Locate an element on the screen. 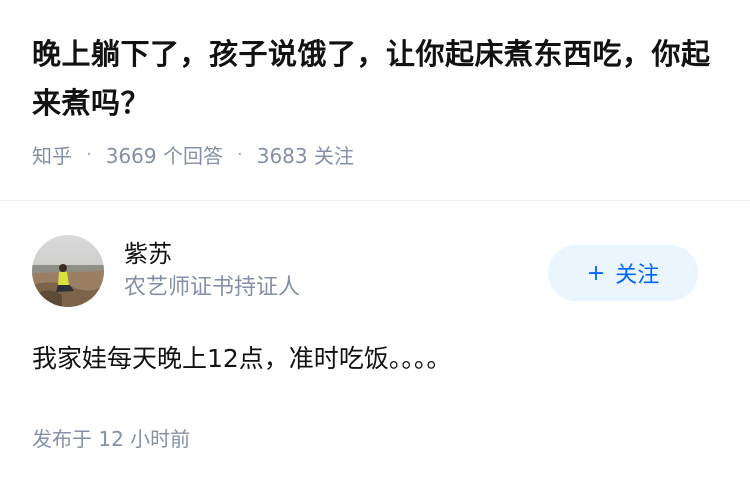 The image size is (750, 490). followers-count: 3683 关注 is located at coordinates (305, 156).